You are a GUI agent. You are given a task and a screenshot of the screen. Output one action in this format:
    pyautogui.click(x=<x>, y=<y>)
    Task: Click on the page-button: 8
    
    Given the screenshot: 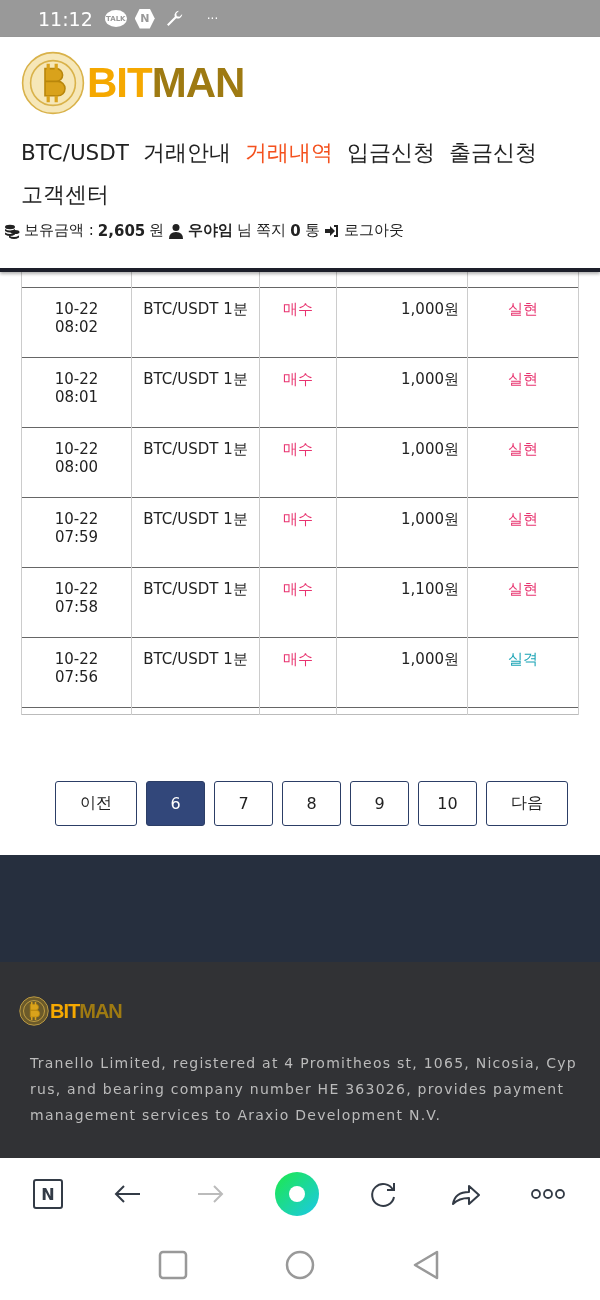 What is the action you would take?
    pyautogui.click(x=311, y=803)
    